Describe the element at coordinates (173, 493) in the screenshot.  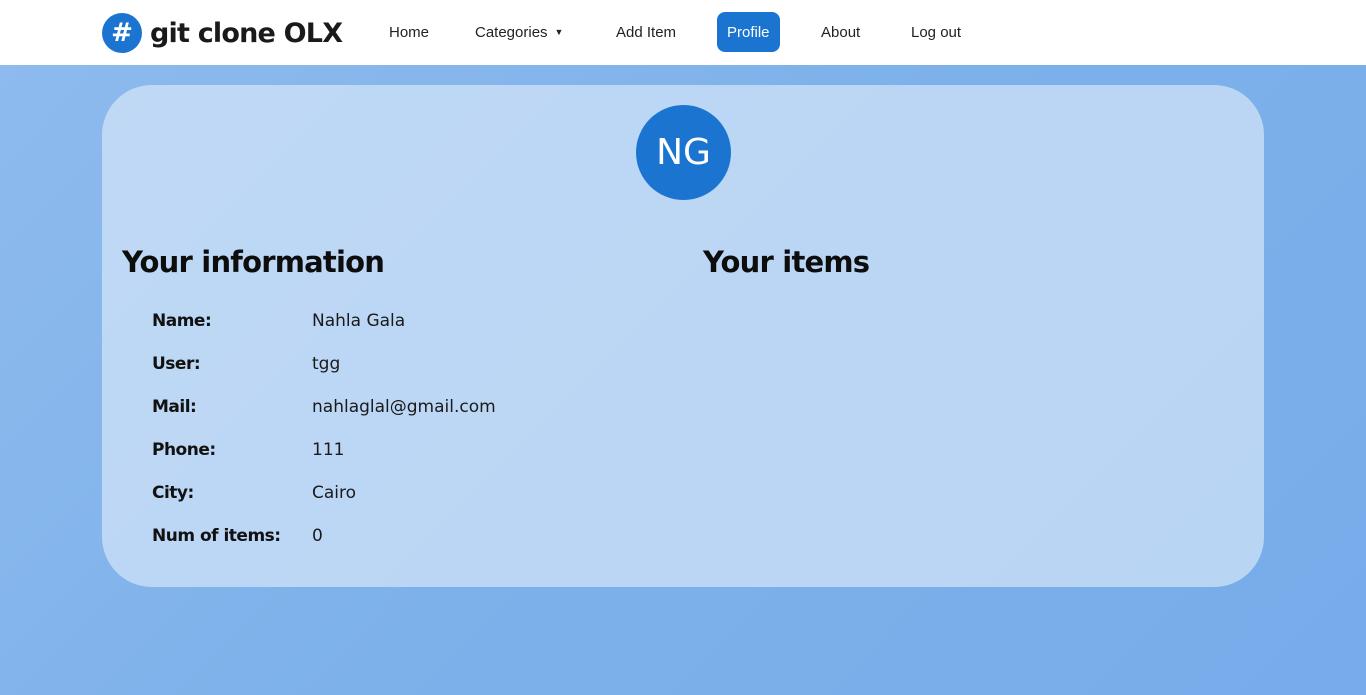
I see `info-label: City:` at that location.